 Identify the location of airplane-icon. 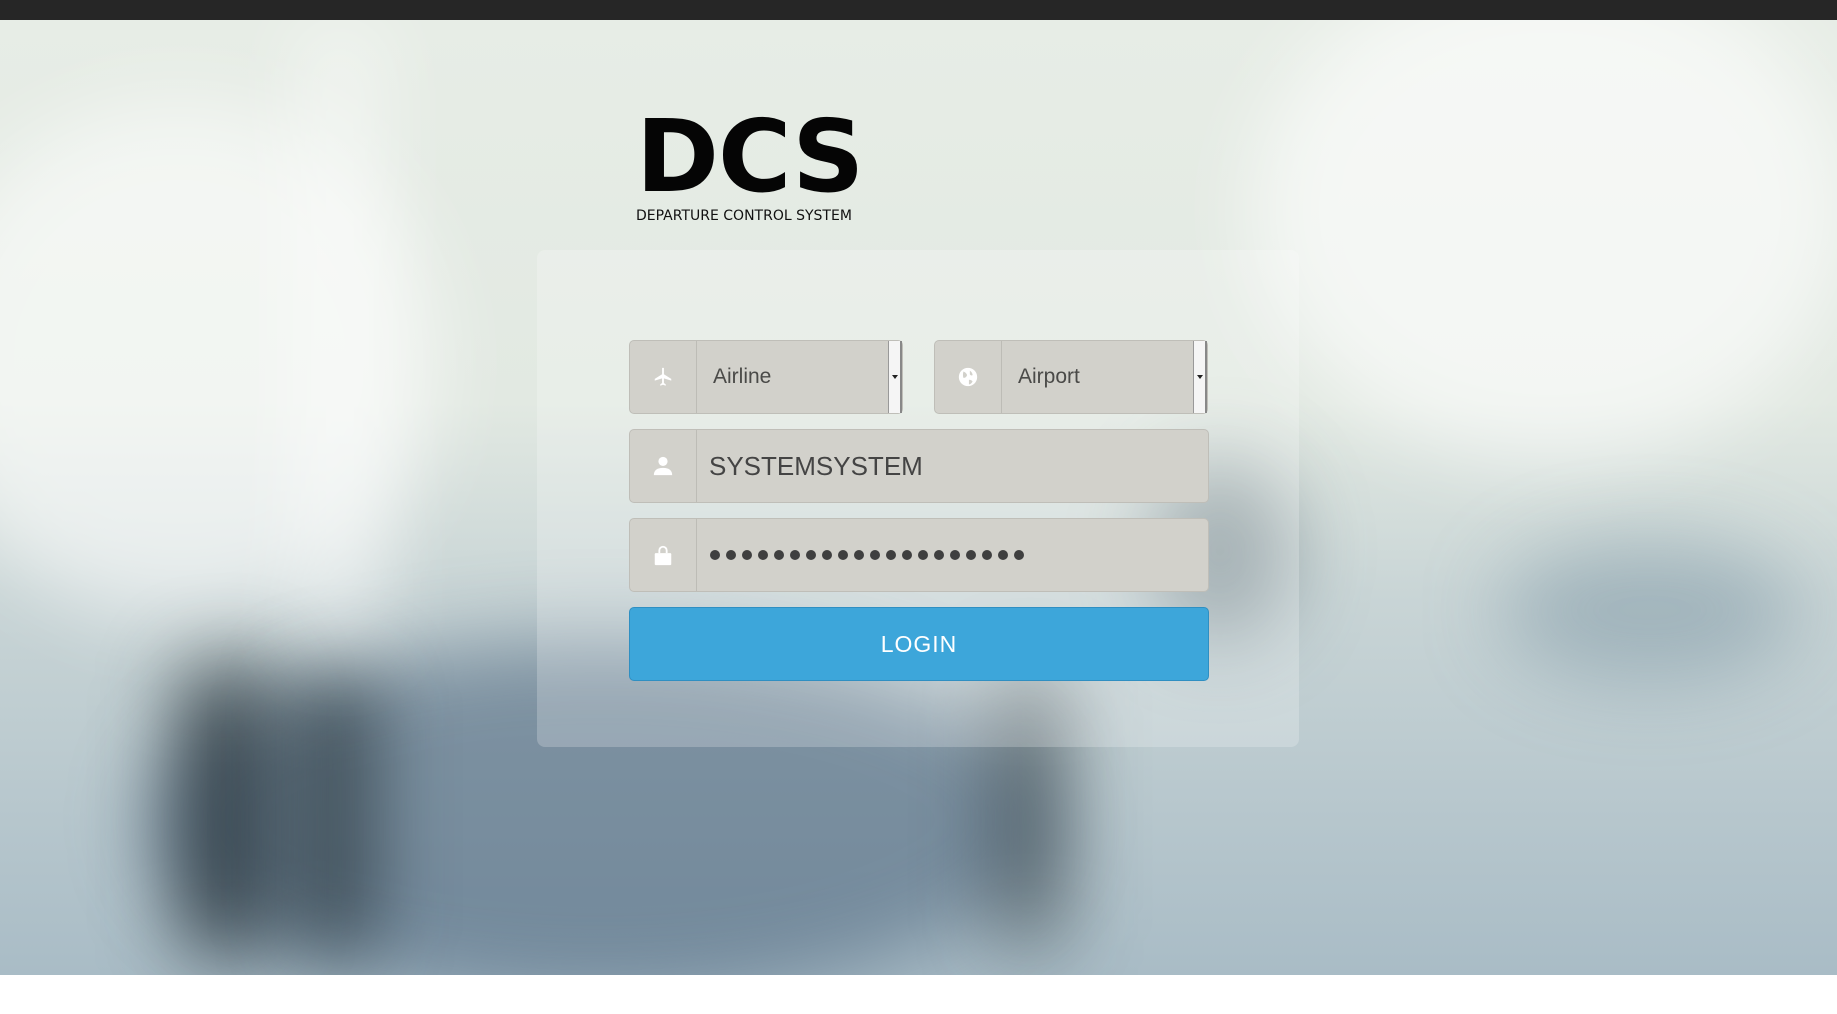
(663, 377).